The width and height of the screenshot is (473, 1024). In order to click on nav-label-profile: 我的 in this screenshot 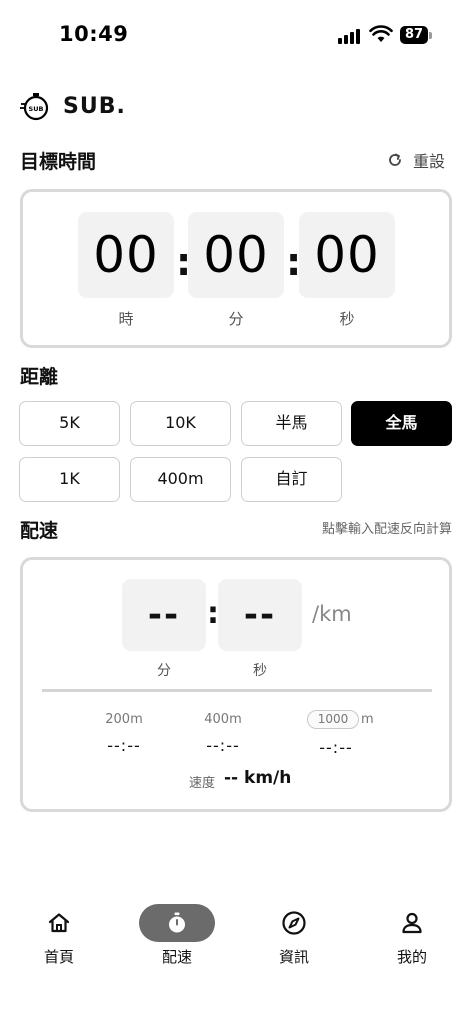, I will do `click(411, 957)`.